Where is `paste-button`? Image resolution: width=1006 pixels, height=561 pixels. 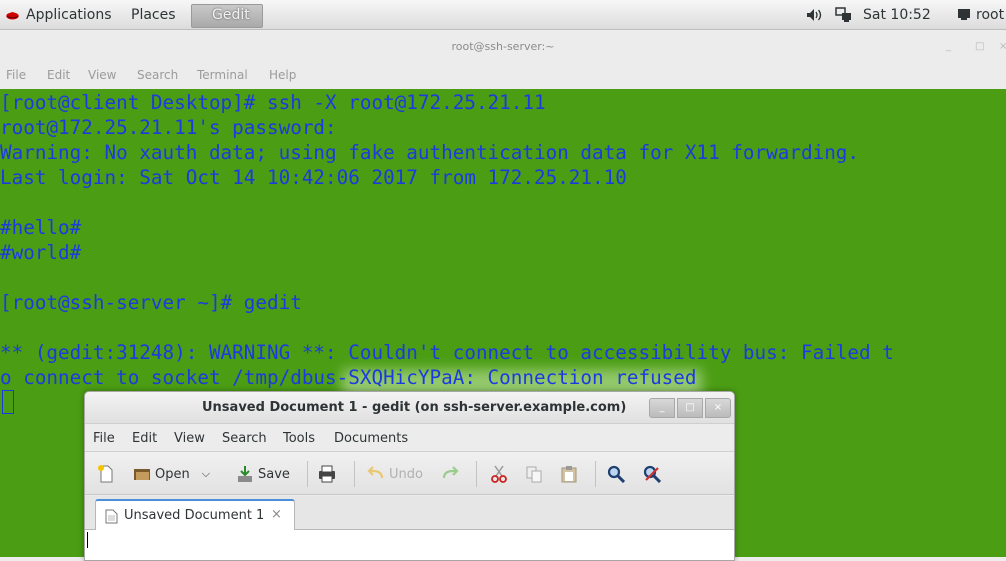 paste-button is located at coordinates (569, 474).